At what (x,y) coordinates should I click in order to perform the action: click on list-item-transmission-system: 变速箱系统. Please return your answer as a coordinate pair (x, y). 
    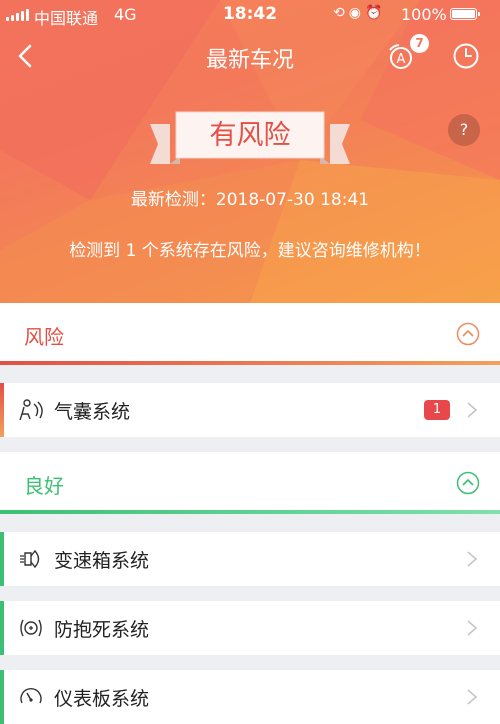
    Looking at the image, I should click on (250, 559).